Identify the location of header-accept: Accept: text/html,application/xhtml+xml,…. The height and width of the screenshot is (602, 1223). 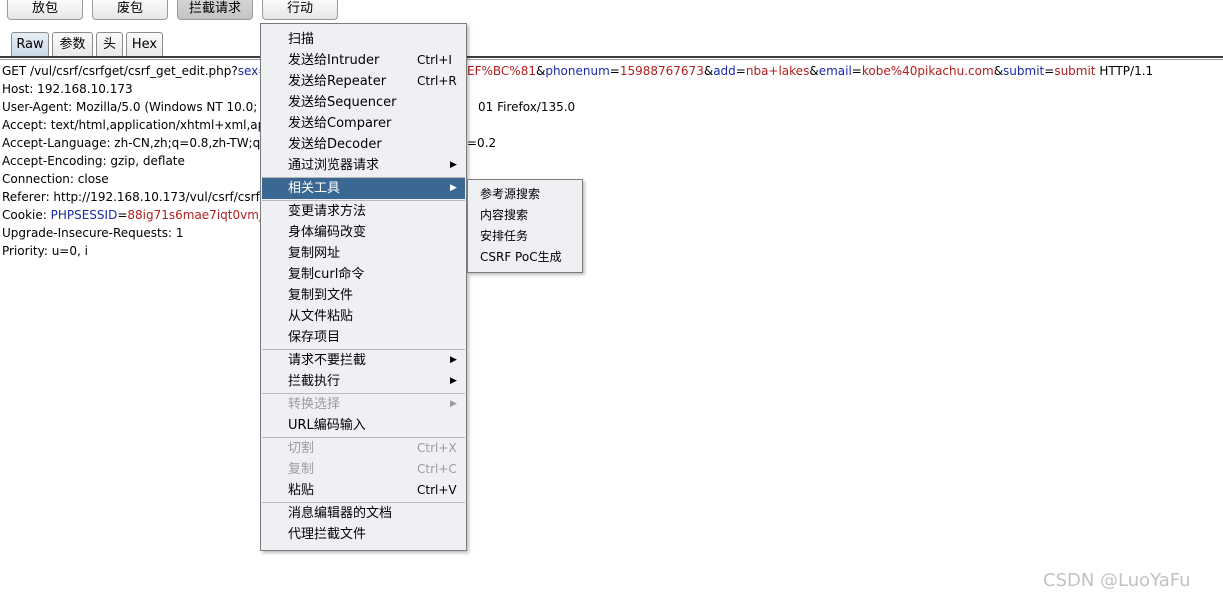
(139, 125).